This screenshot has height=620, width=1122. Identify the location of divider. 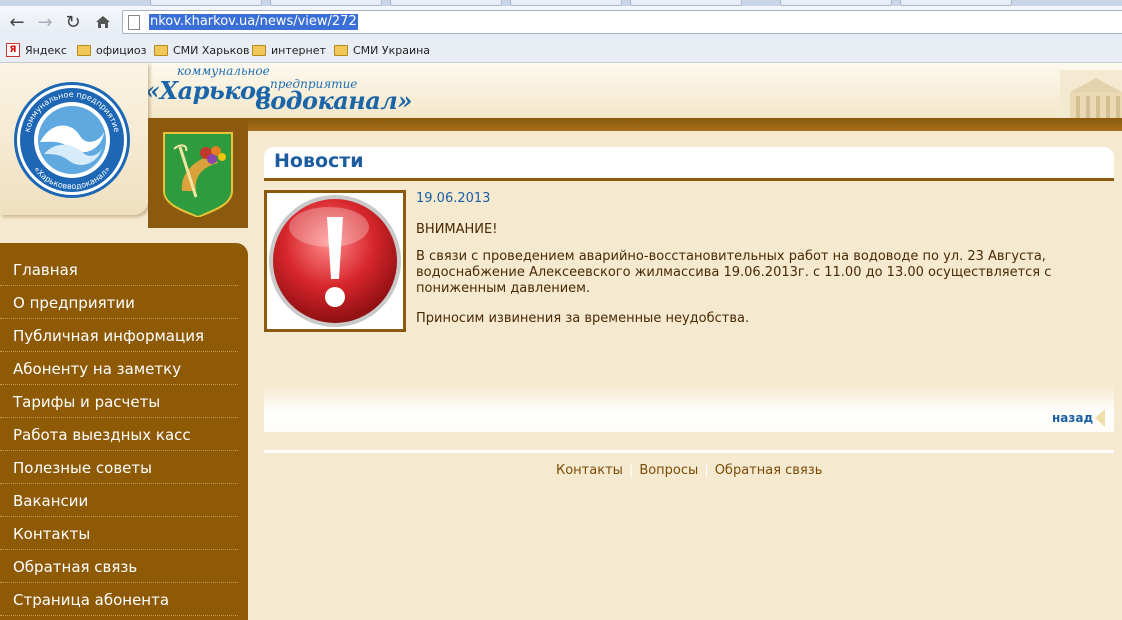
(689, 451).